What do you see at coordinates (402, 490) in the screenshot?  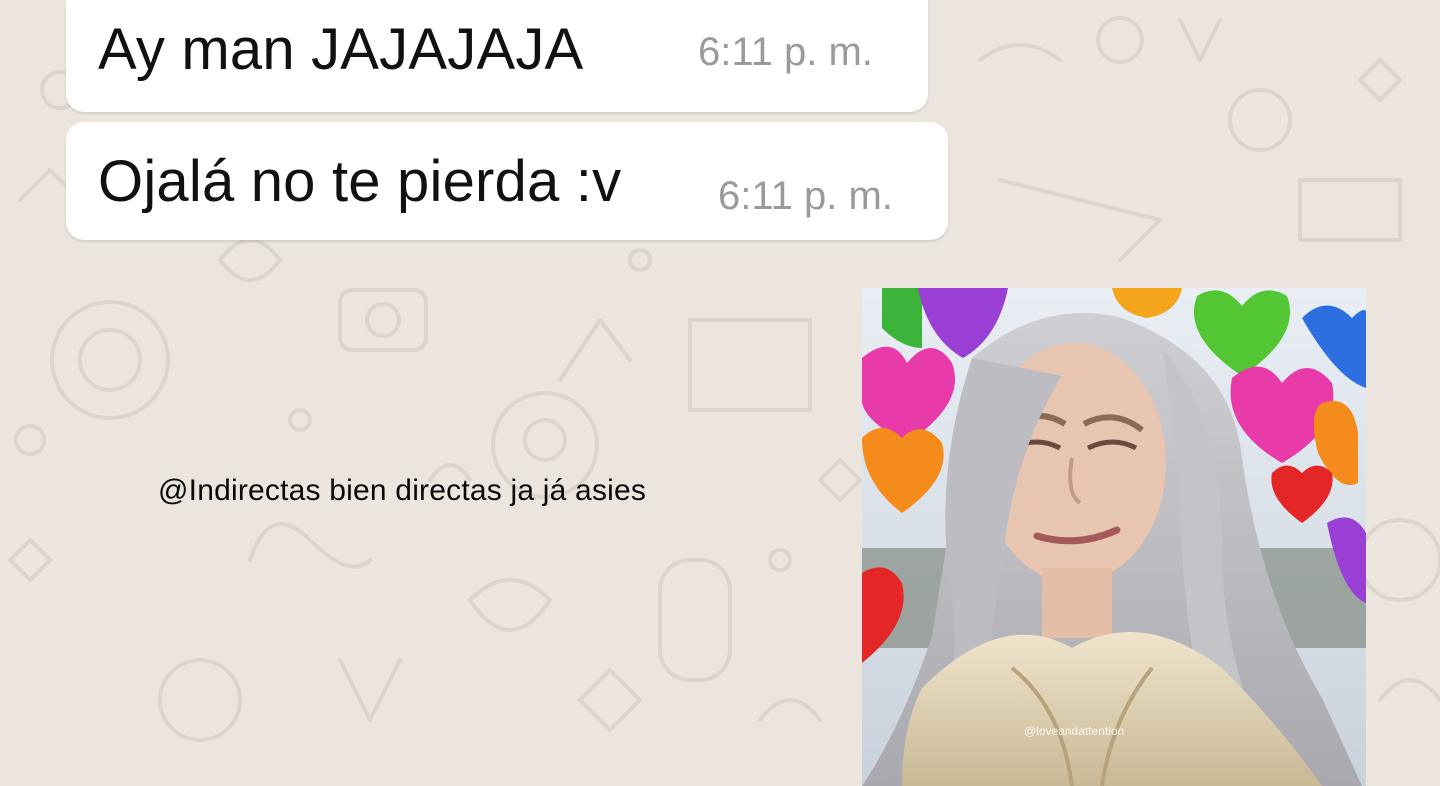 I see `meme-caption: @Indirectas bien directas ja já asies` at bounding box center [402, 490].